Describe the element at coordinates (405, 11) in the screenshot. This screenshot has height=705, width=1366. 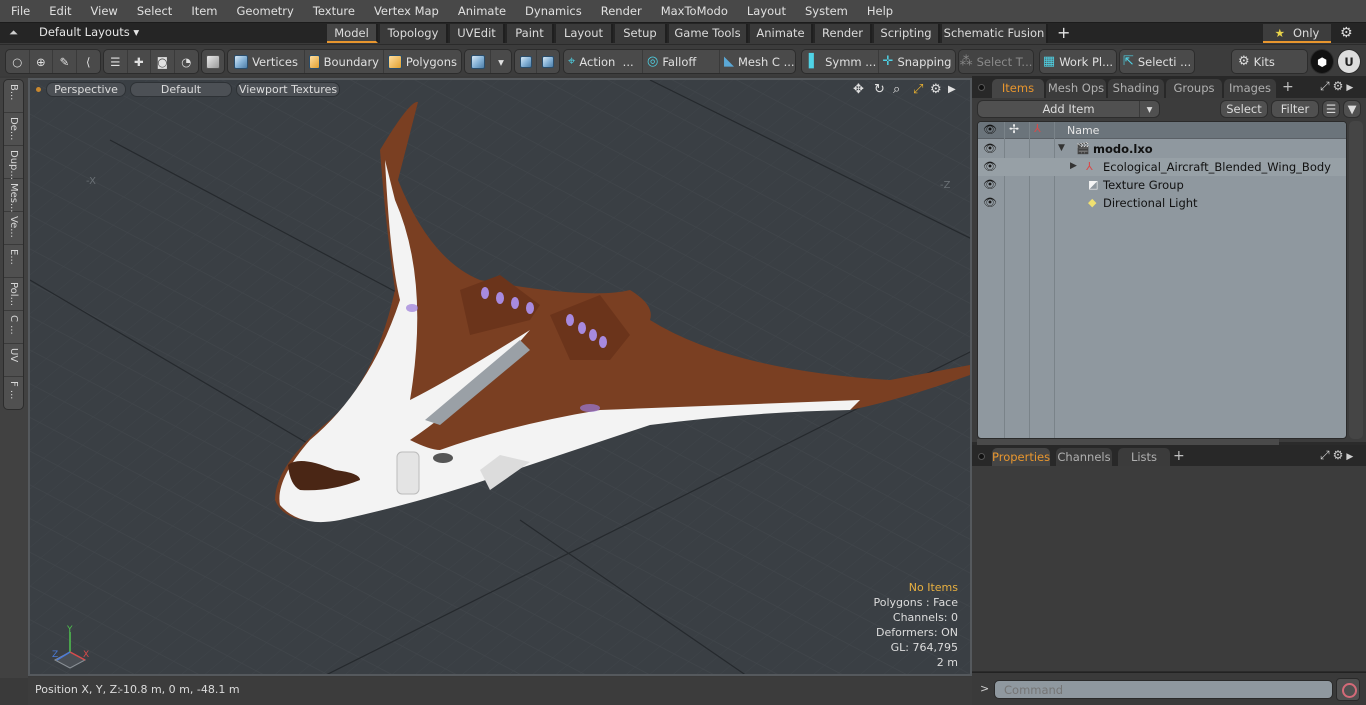
I see `menu-vertex-map: Vertex Map` at that location.